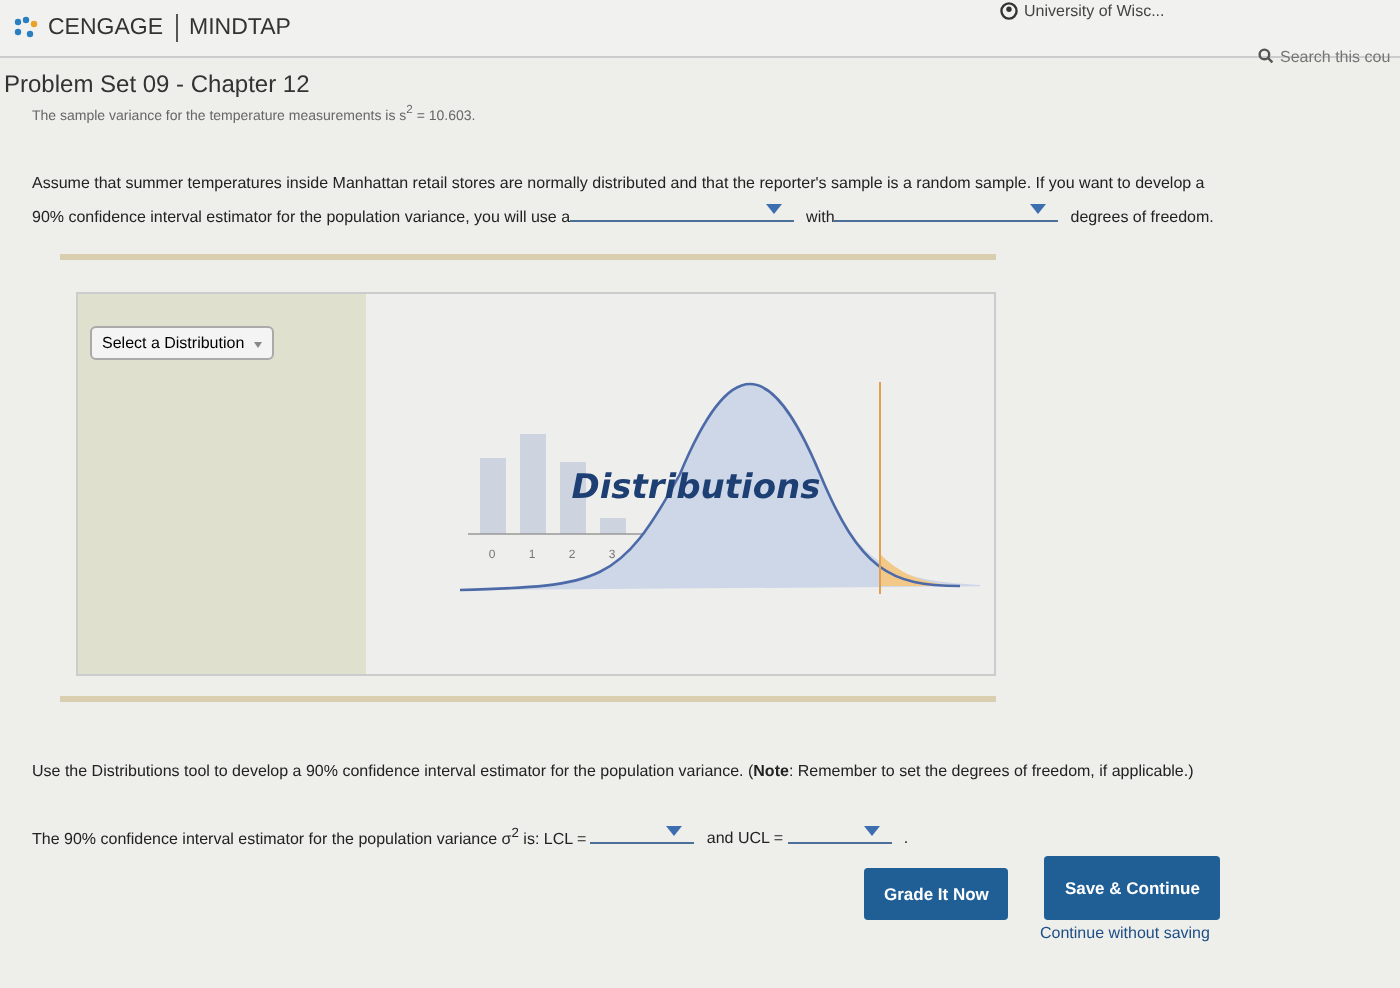 The image size is (1400, 988). I want to click on user-icon, so click(1009, 11).